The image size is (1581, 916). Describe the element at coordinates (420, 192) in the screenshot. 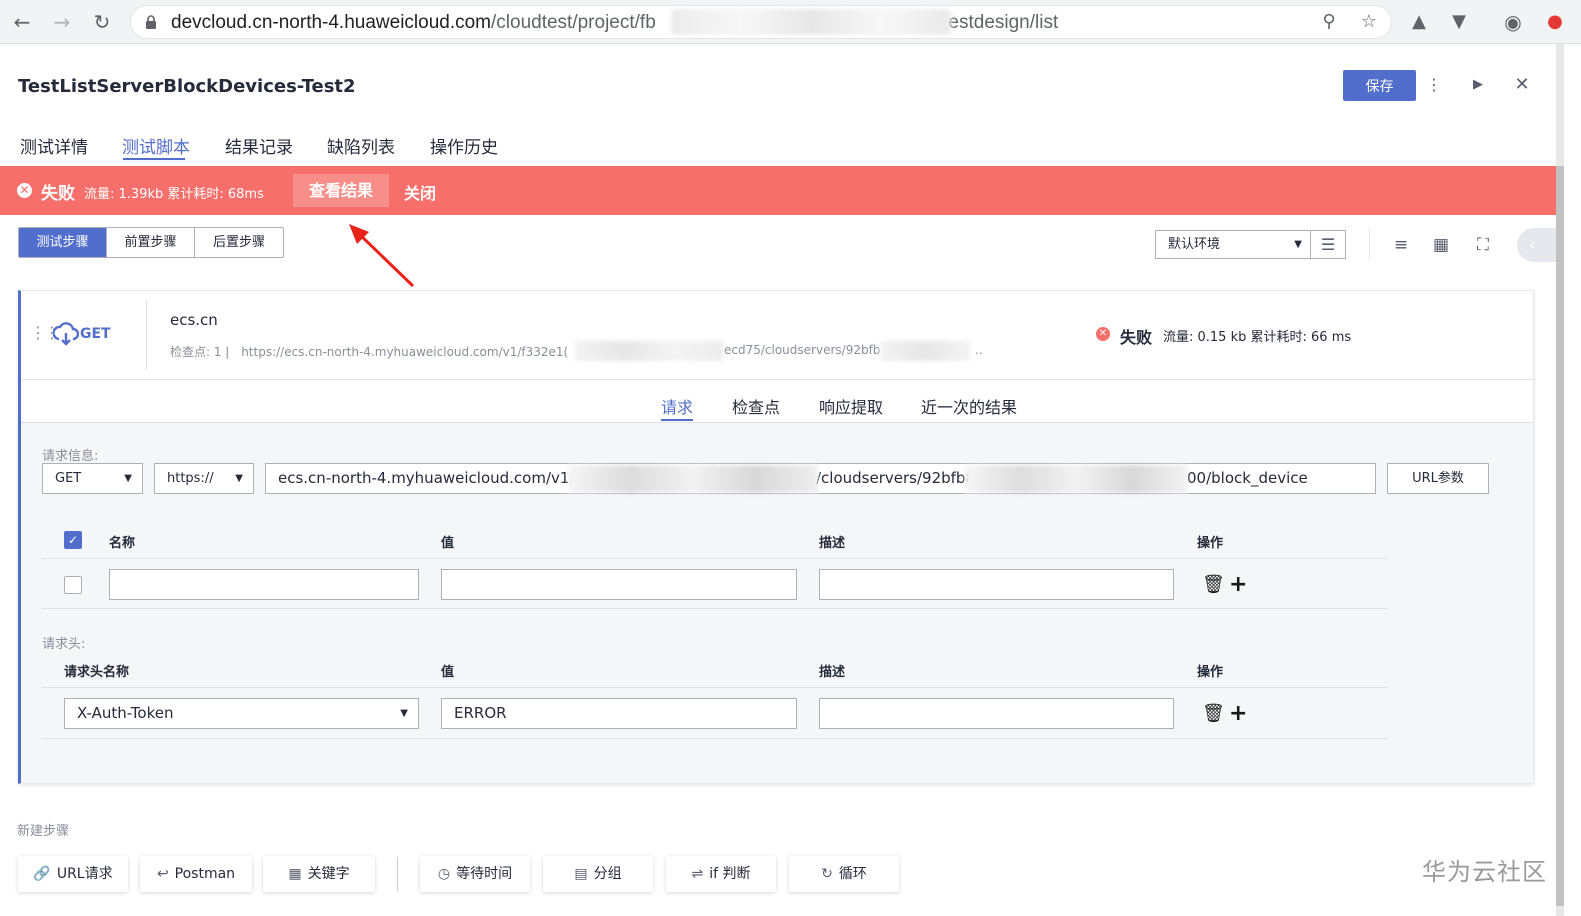

I see `close-banner-button: 关闭` at that location.